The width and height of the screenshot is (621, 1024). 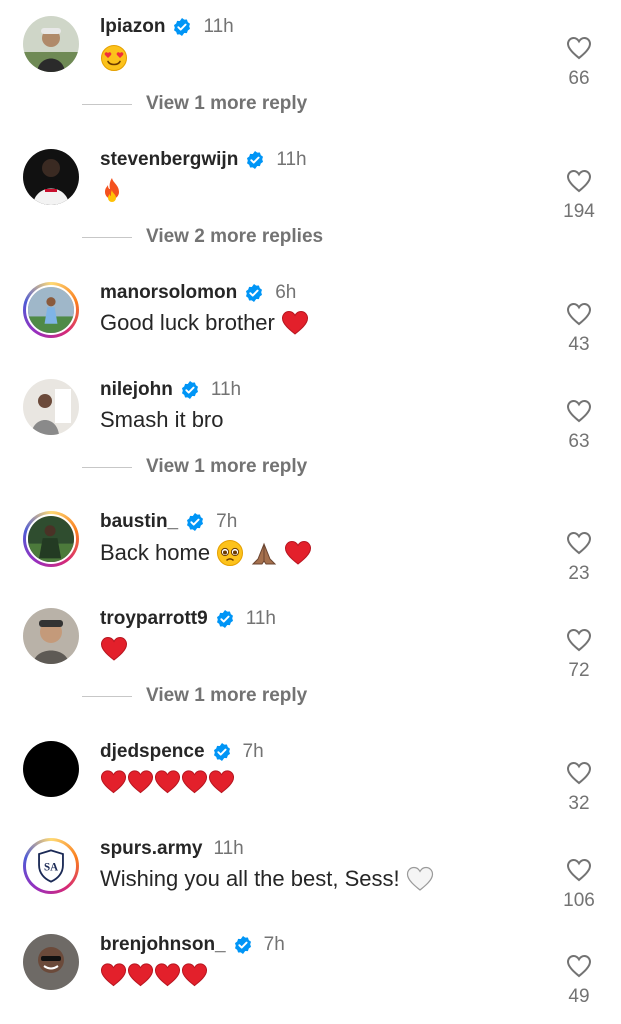 What do you see at coordinates (155, 552) in the screenshot?
I see `comment-body: Back home` at bounding box center [155, 552].